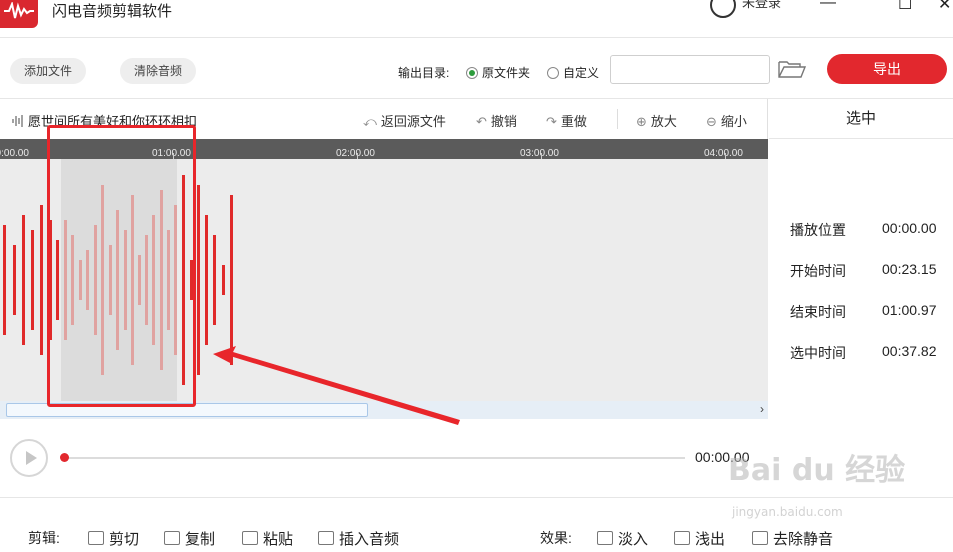 Image resolution: width=953 pixels, height=552 pixels. I want to click on app-logo, so click(19, 14).